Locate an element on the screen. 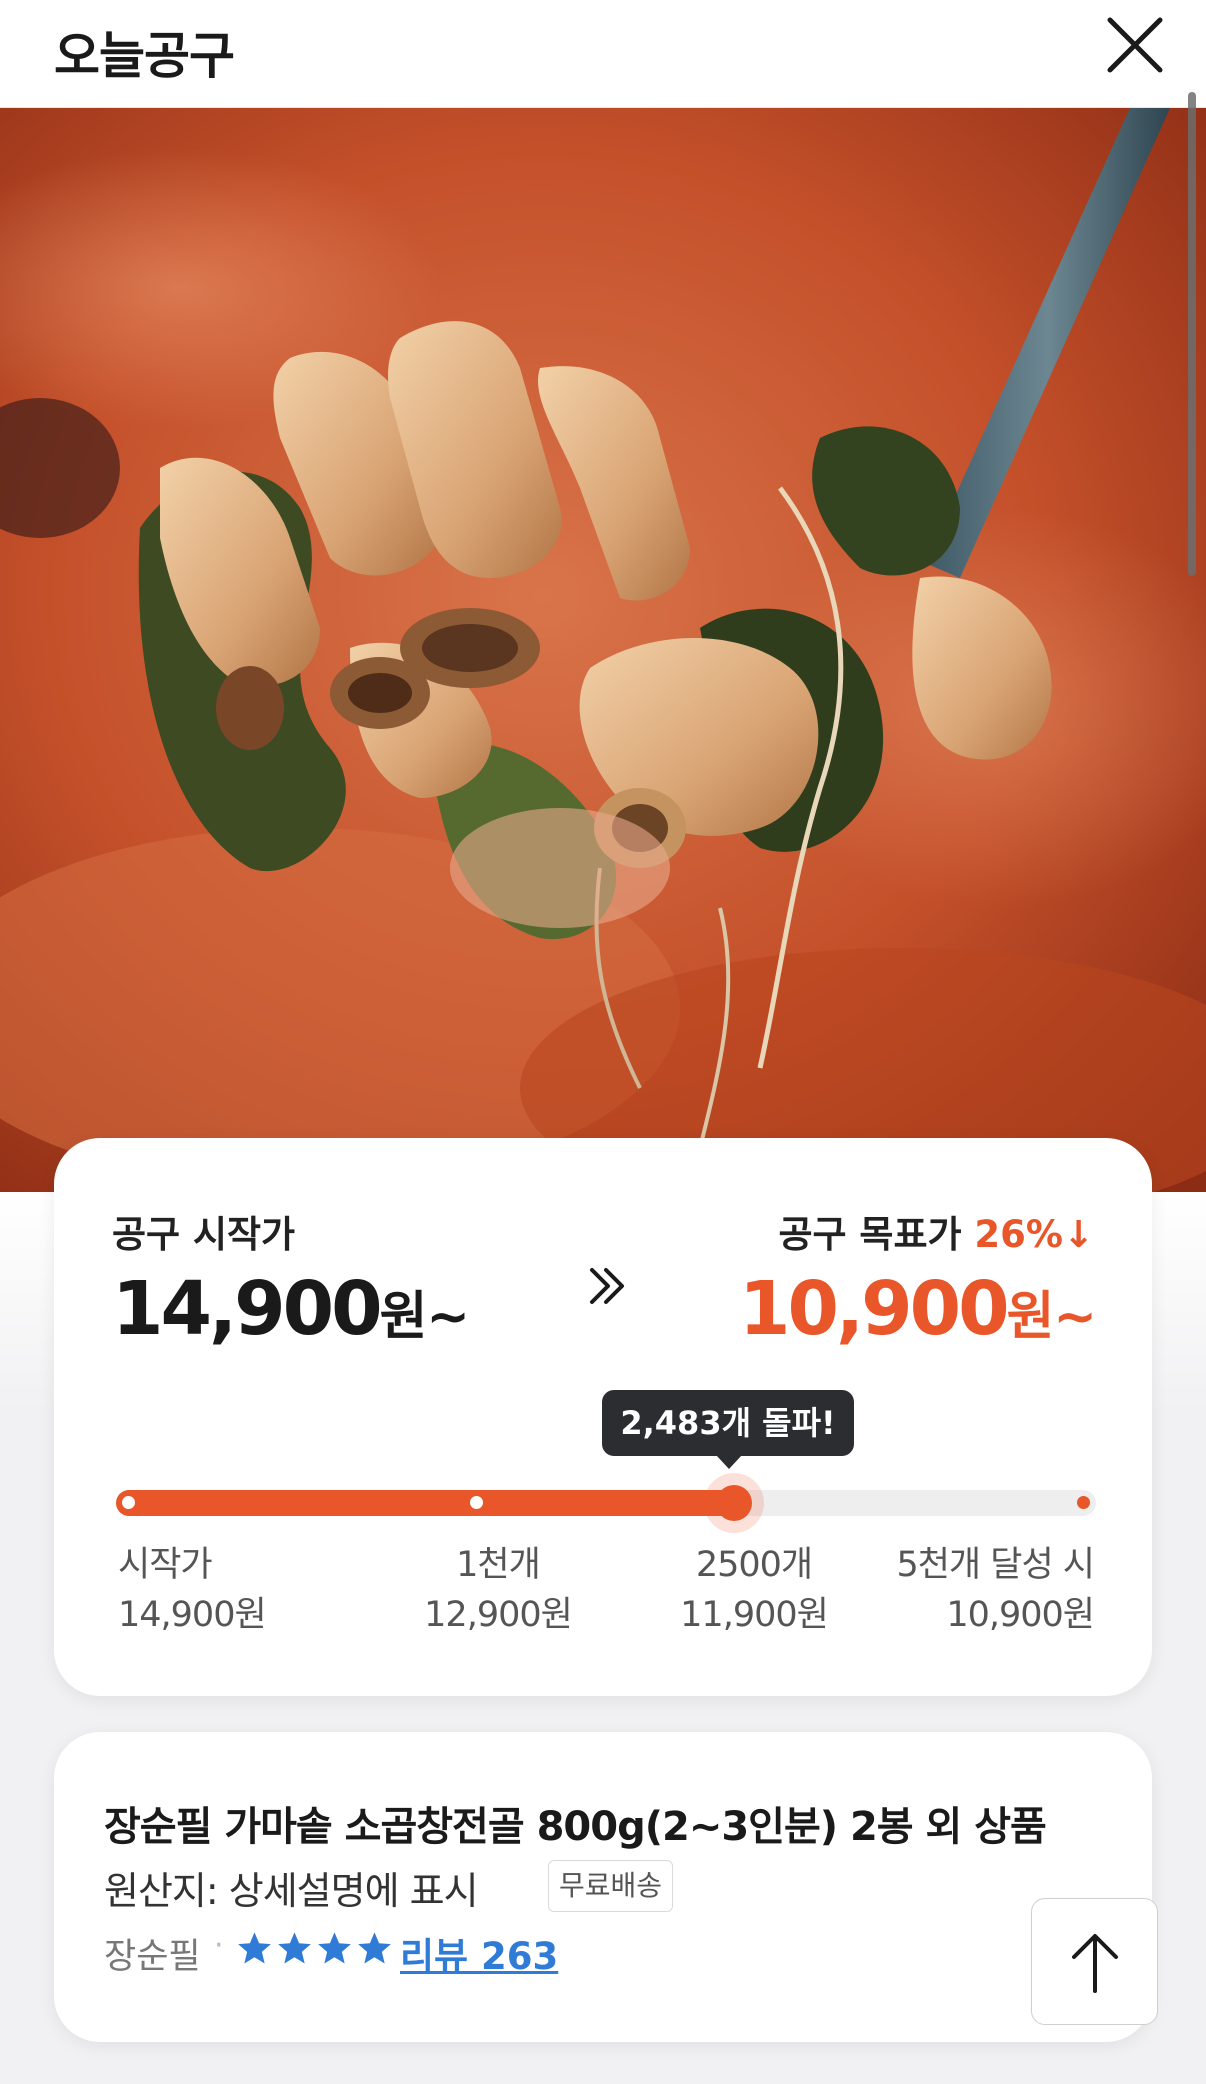 The image size is (1206, 2084). page-title: 오늘공구 is located at coordinates (144, 56).